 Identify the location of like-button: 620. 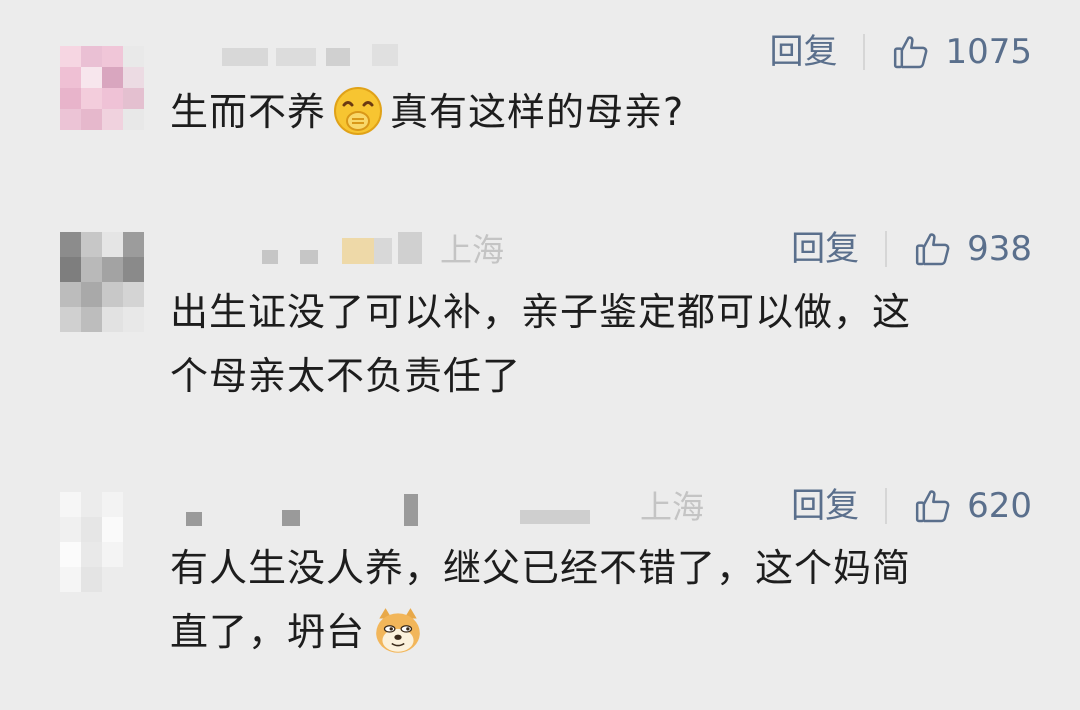
(972, 506).